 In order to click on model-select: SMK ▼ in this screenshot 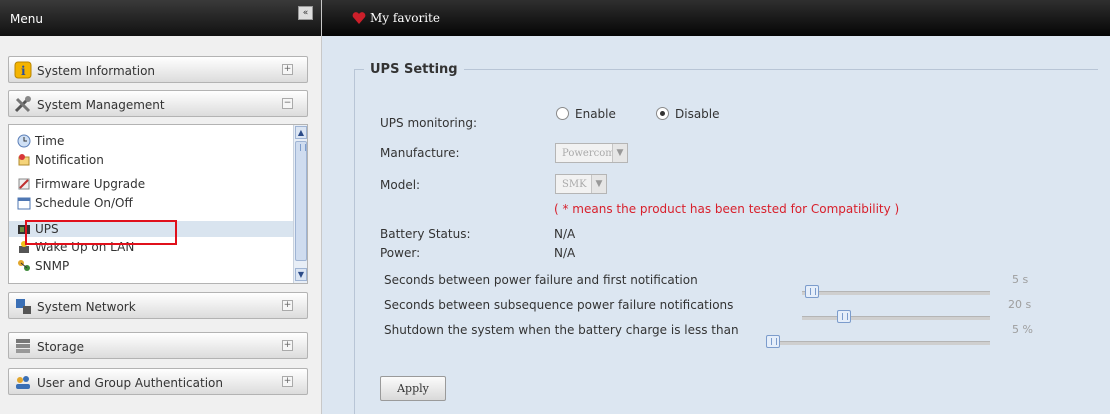, I will do `click(581, 184)`.